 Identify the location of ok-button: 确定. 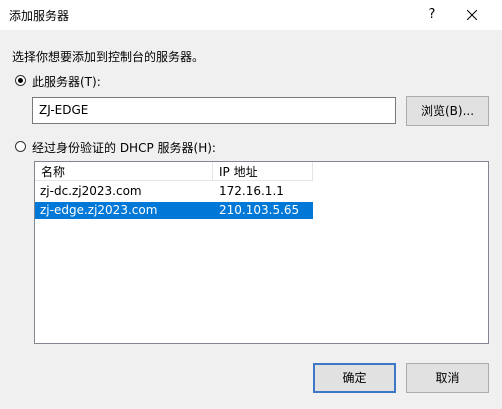
(354, 378).